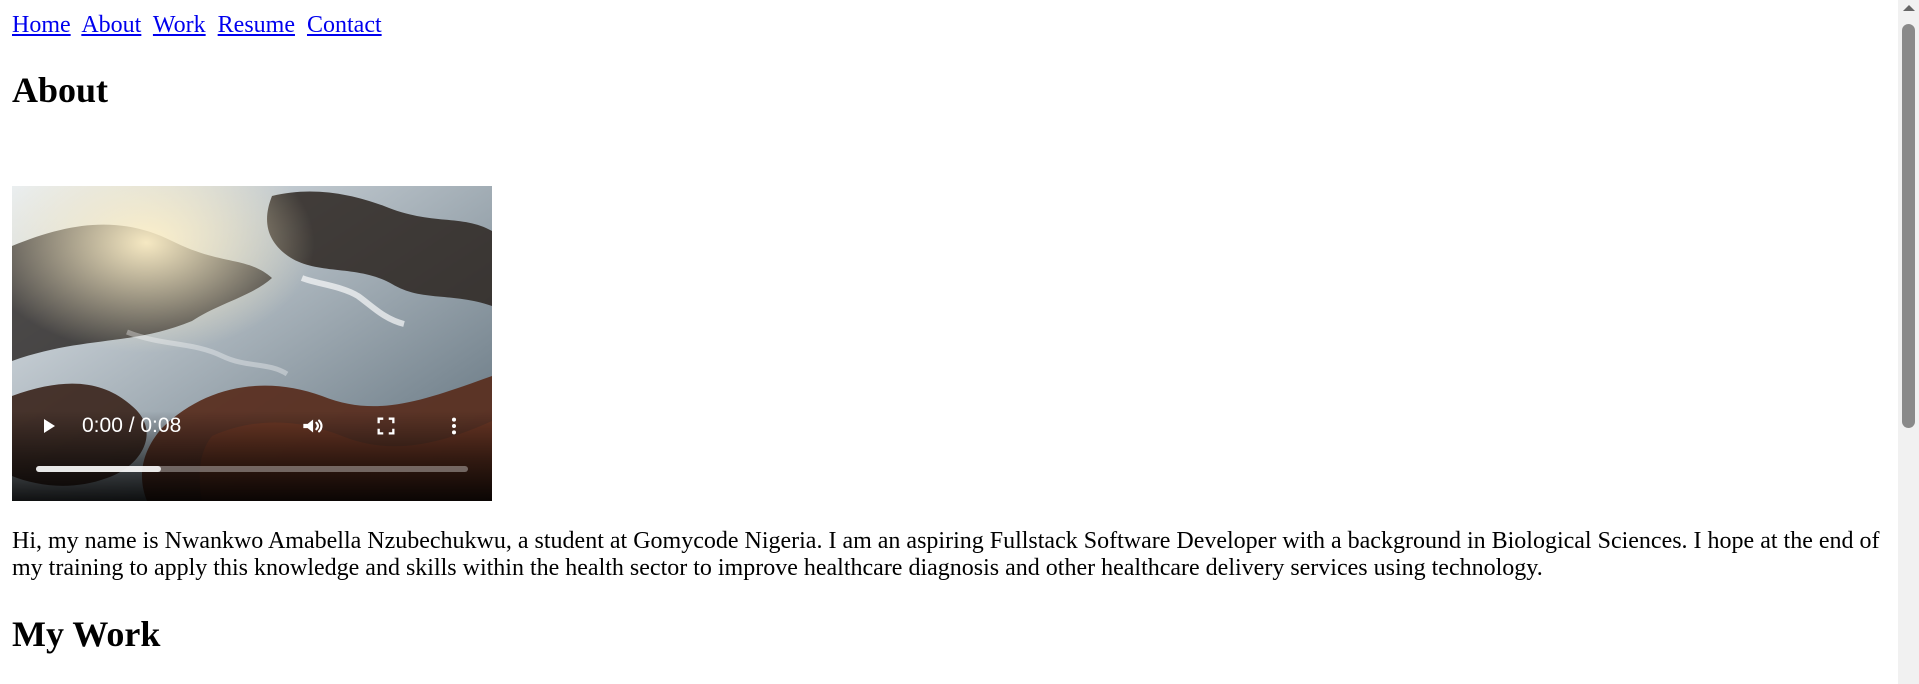  I want to click on scroll-up-button, so click(1908, 9).